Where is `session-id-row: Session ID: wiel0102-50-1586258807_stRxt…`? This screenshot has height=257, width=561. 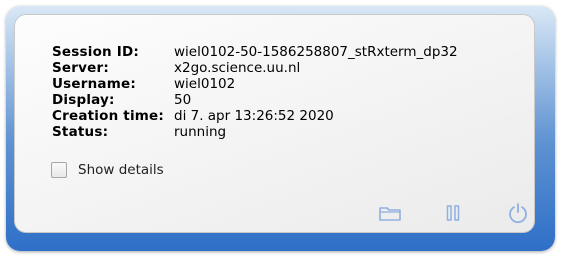
session-id-row: Session ID: wiel0102-50-1586258807_stRxt… is located at coordinates (255, 52).